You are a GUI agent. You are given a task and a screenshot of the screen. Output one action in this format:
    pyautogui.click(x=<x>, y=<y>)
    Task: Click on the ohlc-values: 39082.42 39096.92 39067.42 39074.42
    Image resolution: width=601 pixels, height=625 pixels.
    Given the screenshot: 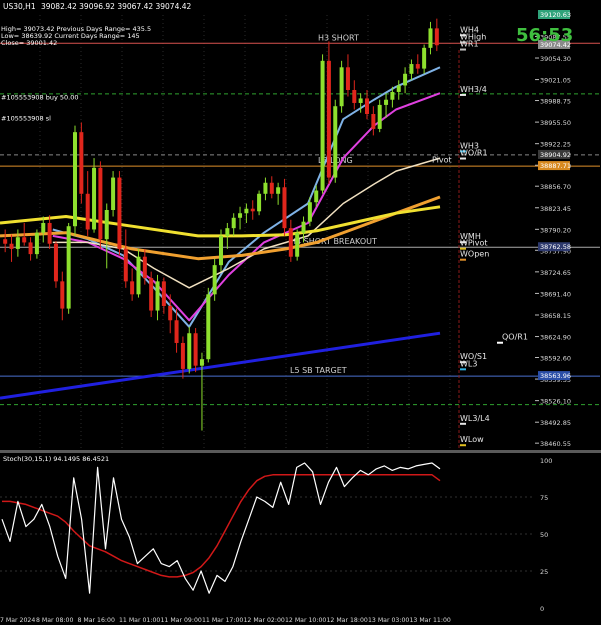 What is the action you would take?
    pyautogui.click(x=116, y=6)
    